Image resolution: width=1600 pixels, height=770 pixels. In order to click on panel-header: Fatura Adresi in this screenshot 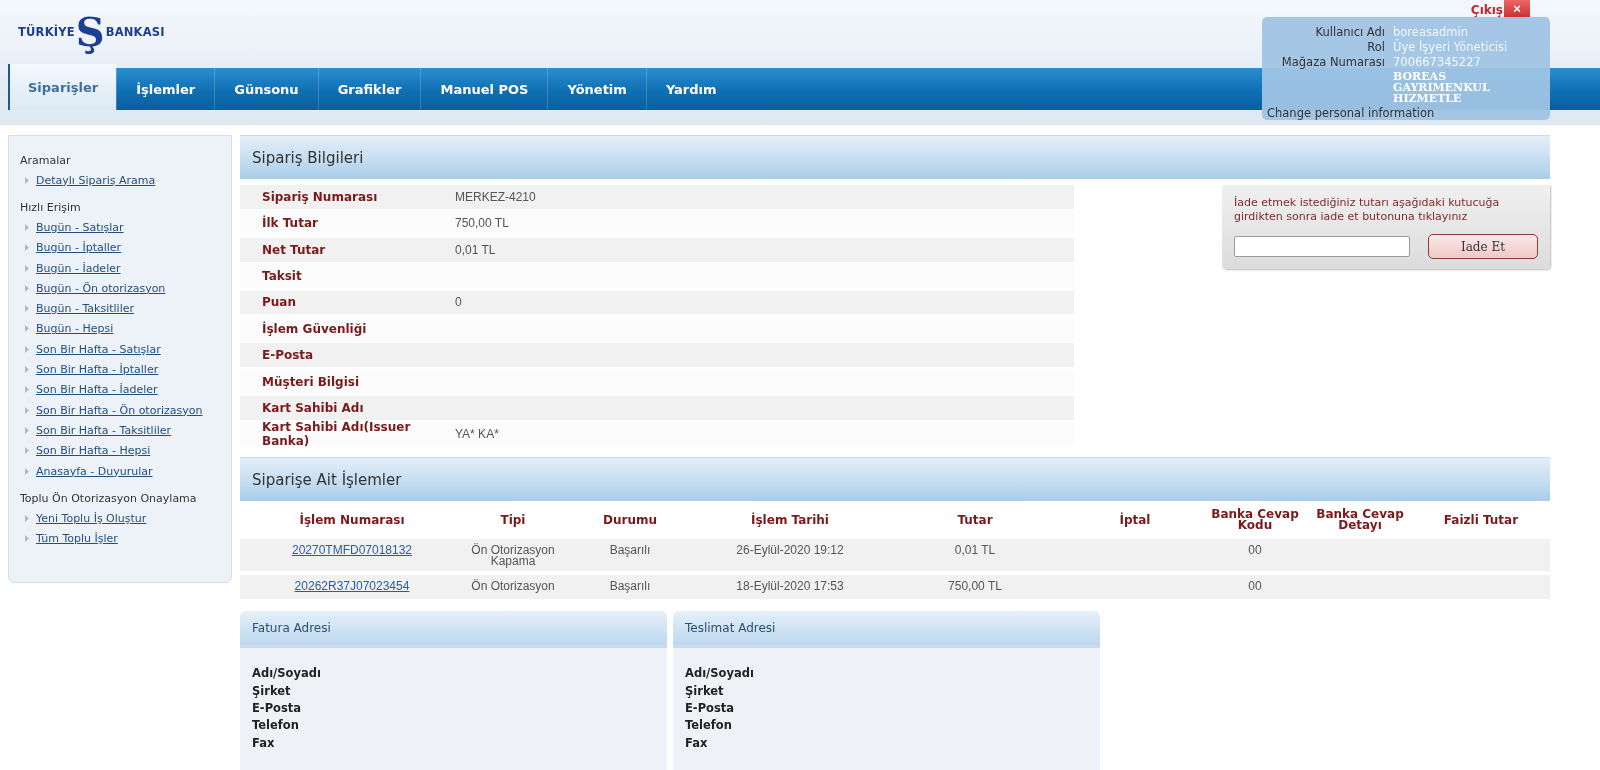, I will do `click(453, 630)`.